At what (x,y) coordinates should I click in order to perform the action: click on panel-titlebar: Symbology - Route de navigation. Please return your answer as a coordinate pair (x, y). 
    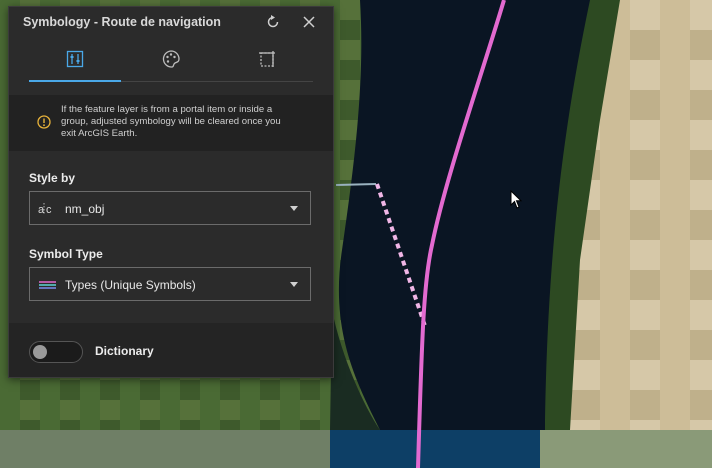
    Looking at the image, I should click on (171, 22).